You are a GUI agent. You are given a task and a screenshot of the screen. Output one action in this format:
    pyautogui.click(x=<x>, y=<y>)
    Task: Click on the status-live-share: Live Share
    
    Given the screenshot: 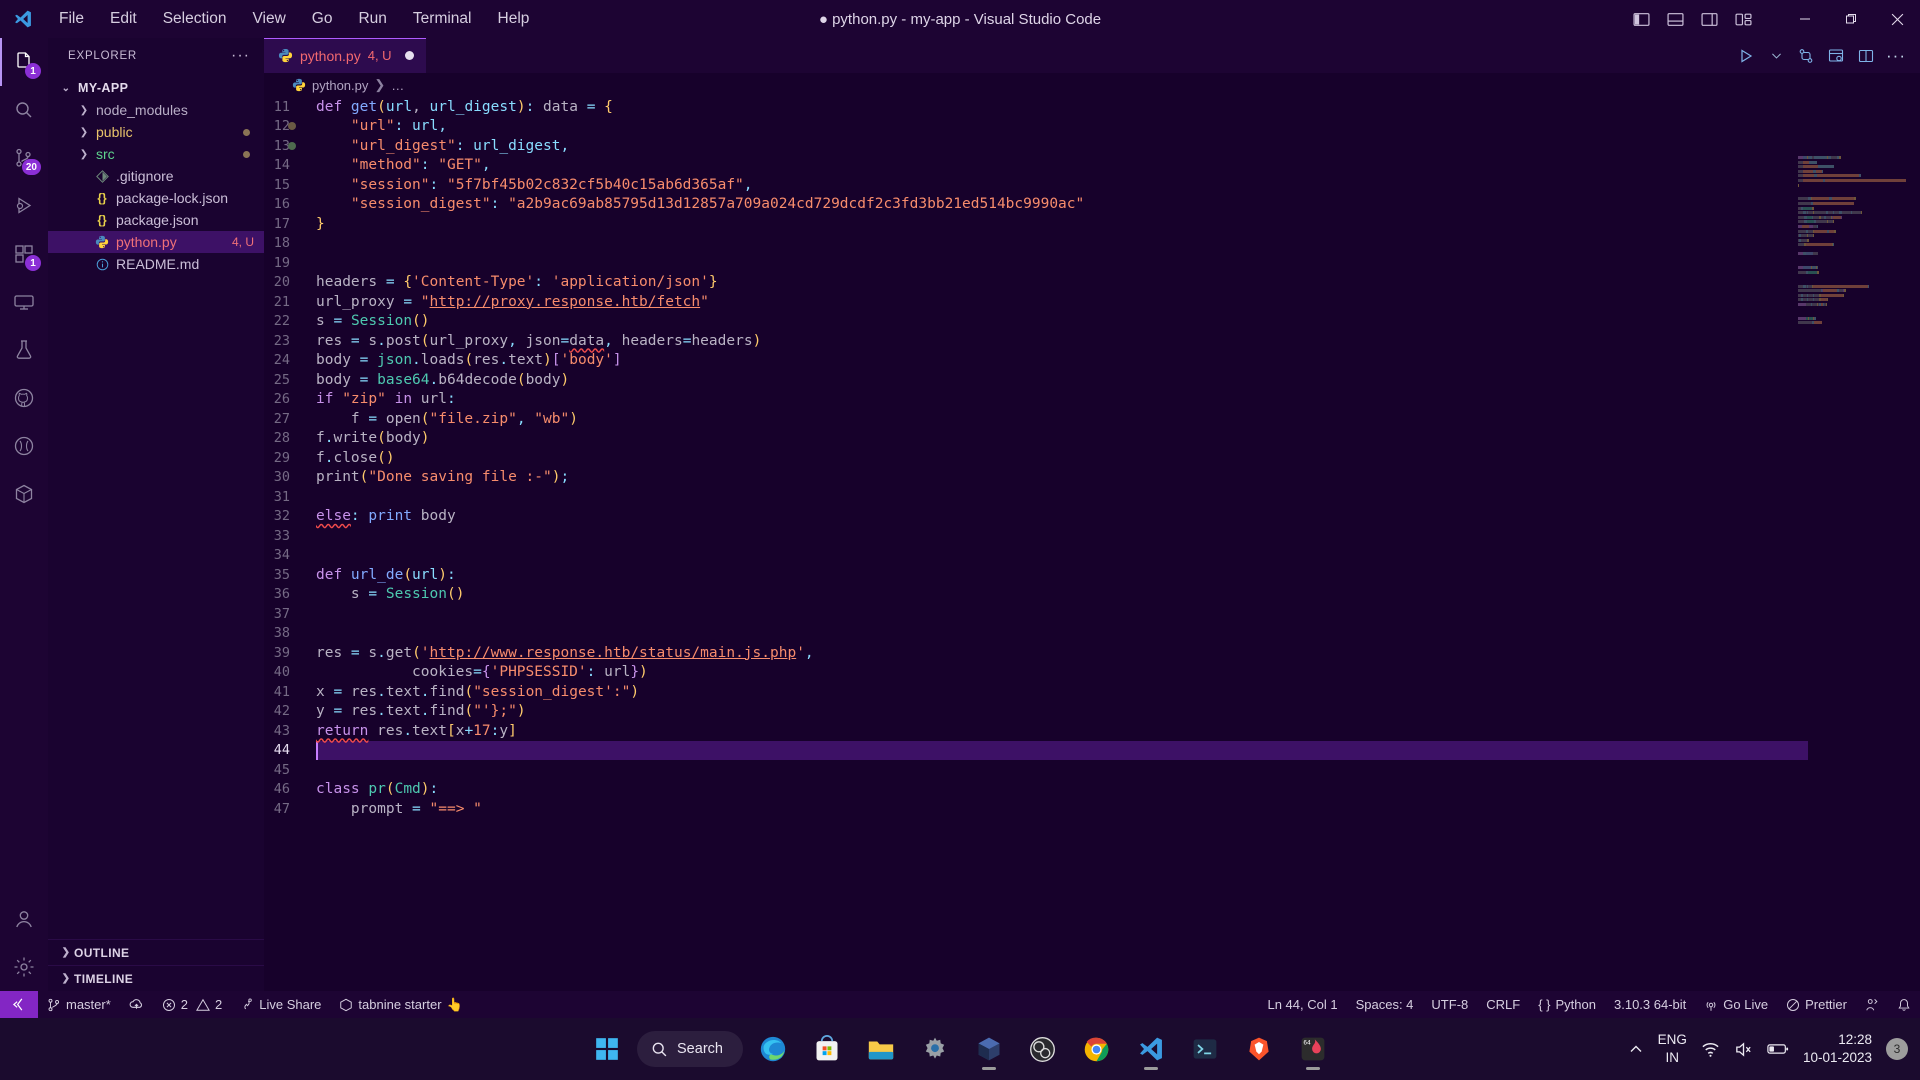 What is the action you would take?
    pyautogui.click(x=280, y=1004)
    